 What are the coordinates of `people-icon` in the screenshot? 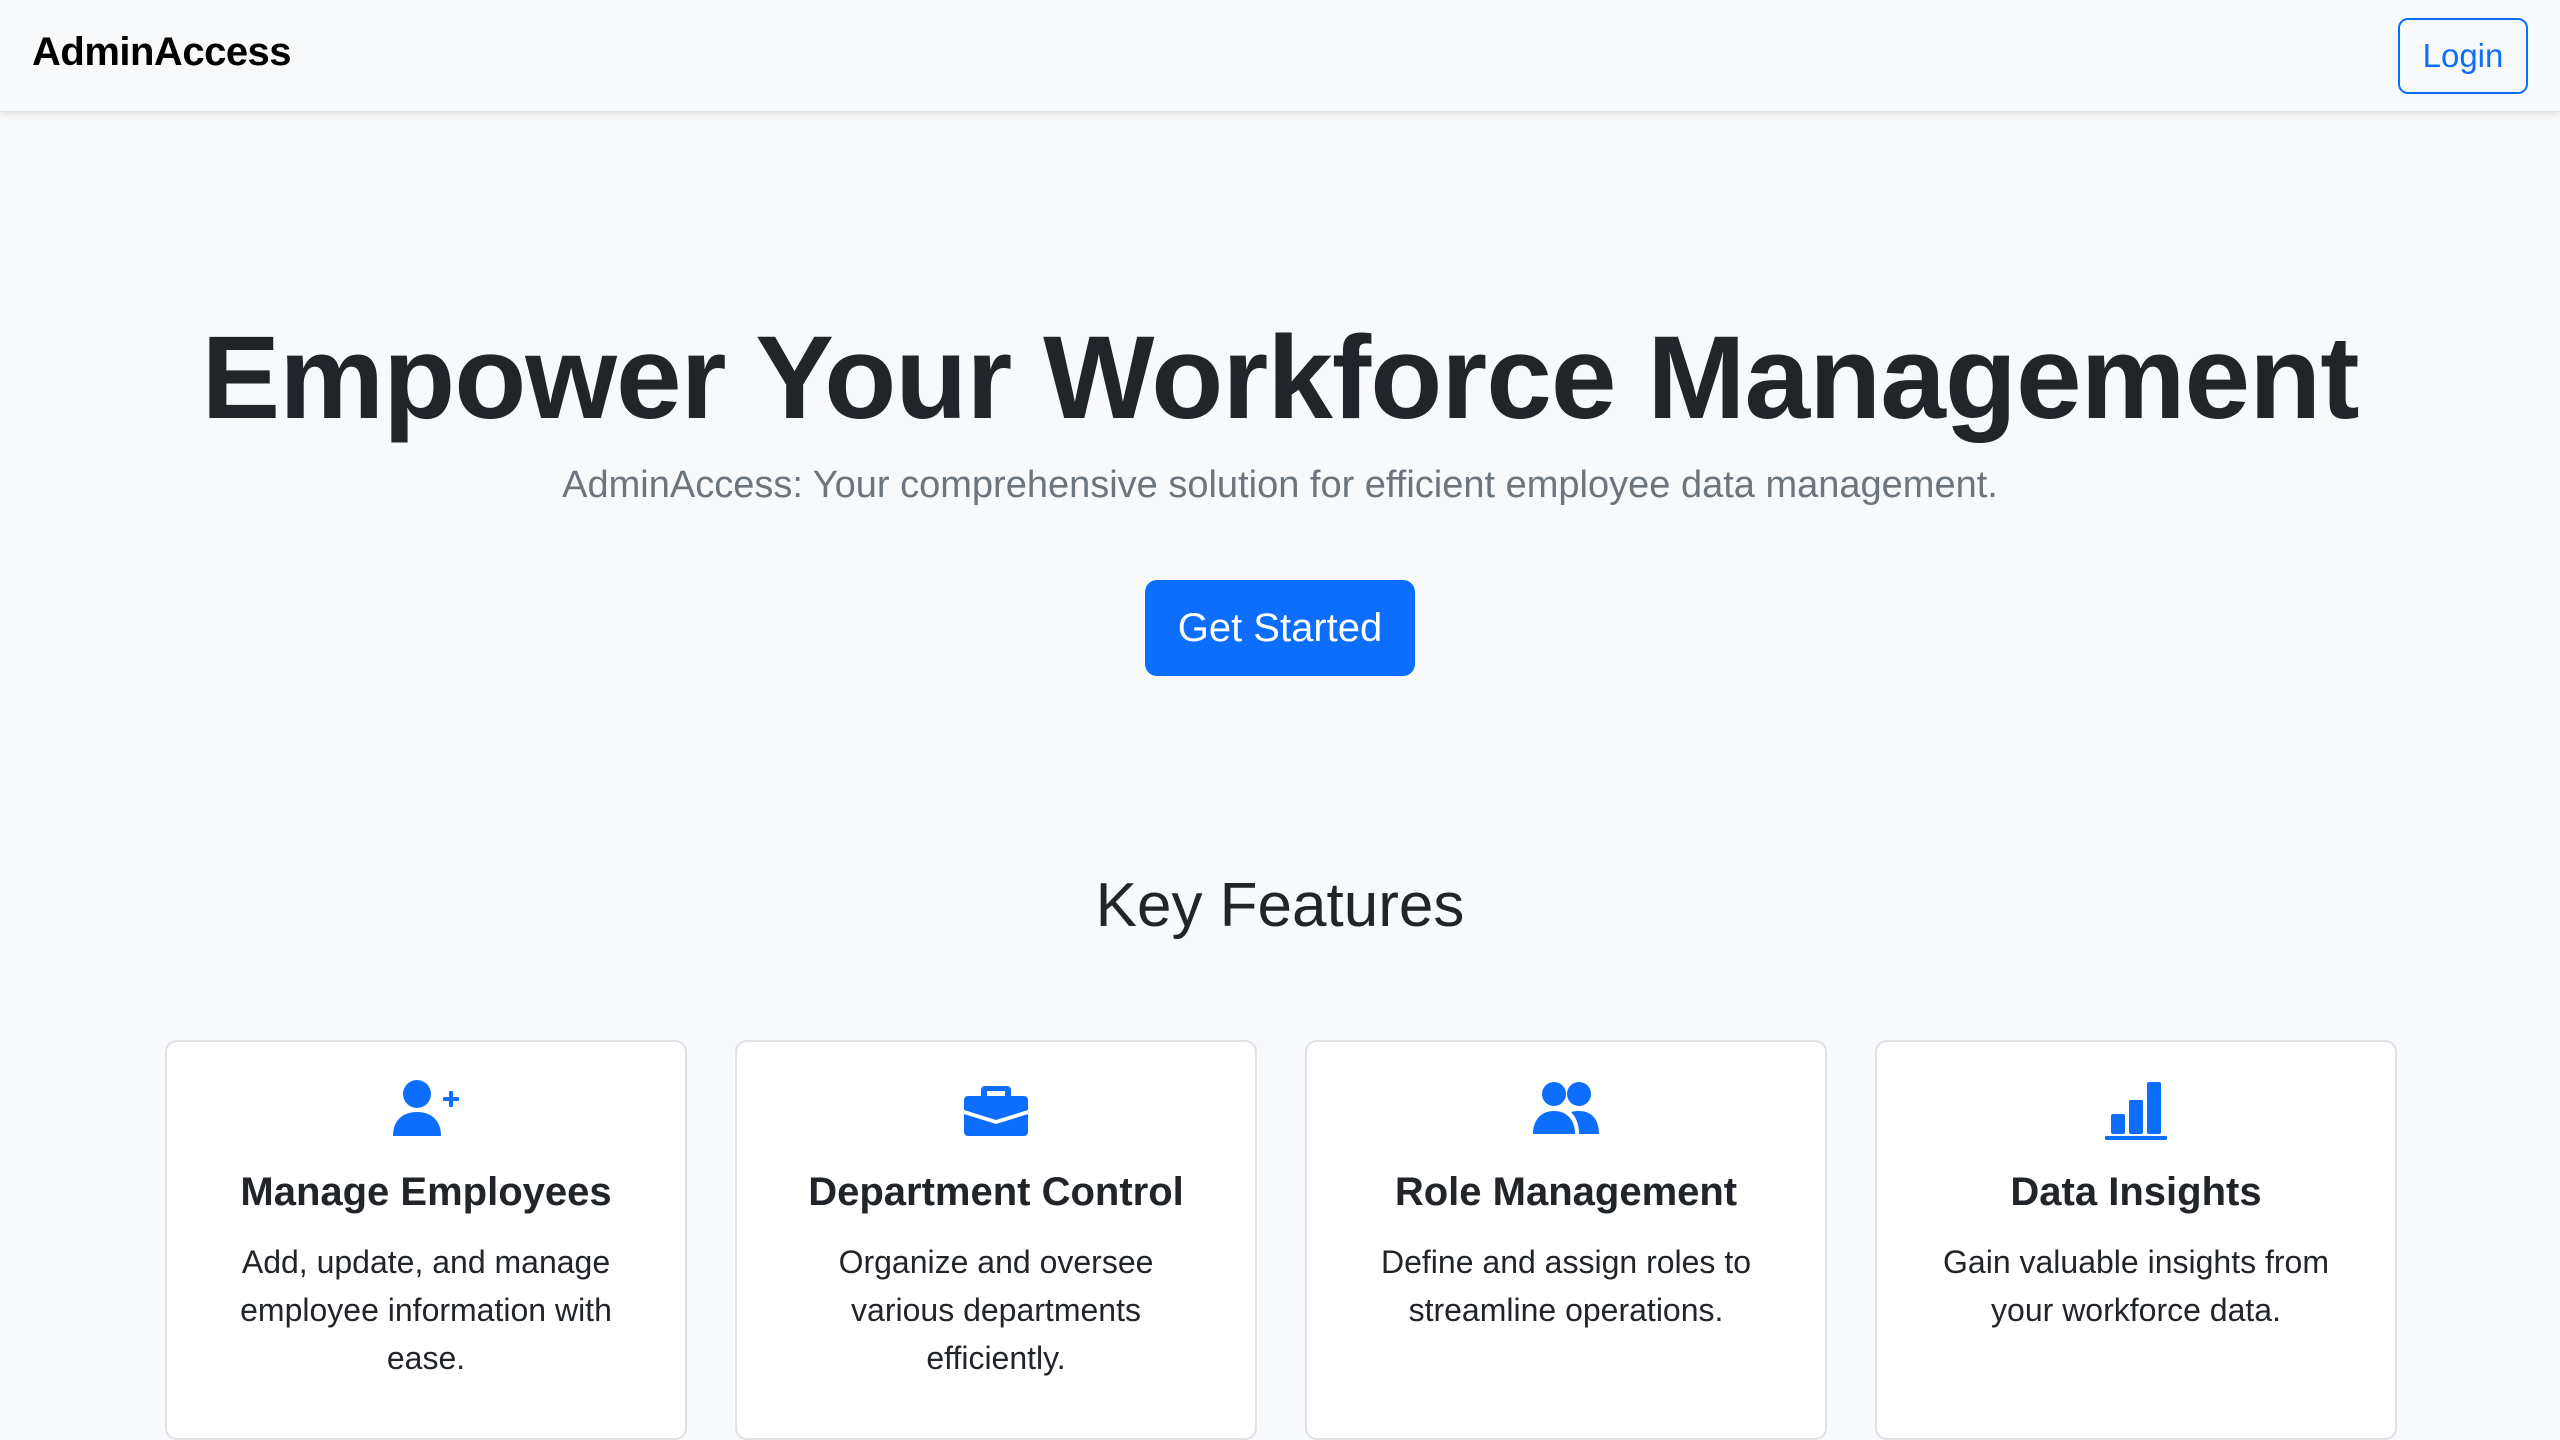 It's located at (1566, 1110).